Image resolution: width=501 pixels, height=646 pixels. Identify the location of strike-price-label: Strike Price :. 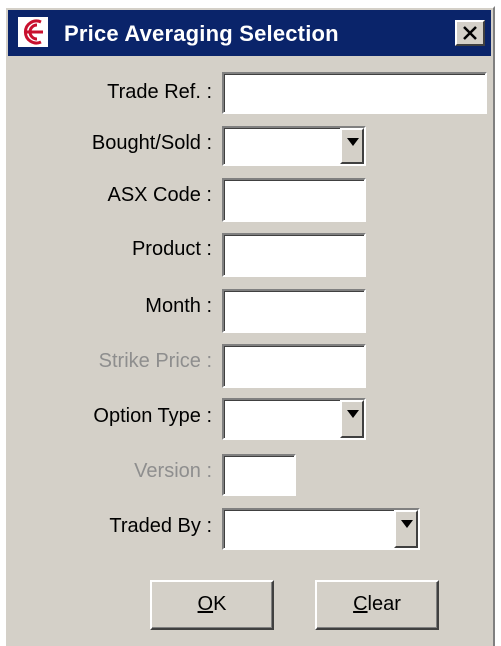
(155, 361).